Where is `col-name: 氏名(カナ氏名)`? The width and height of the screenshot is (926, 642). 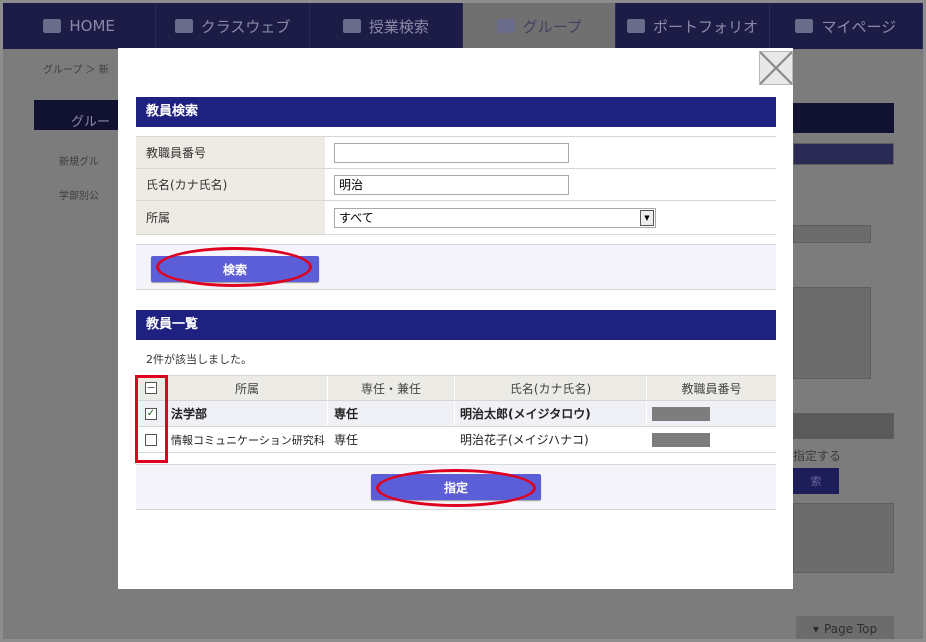 col-name: 氏名(カナ氏名) is located at coordinates (550, 388).